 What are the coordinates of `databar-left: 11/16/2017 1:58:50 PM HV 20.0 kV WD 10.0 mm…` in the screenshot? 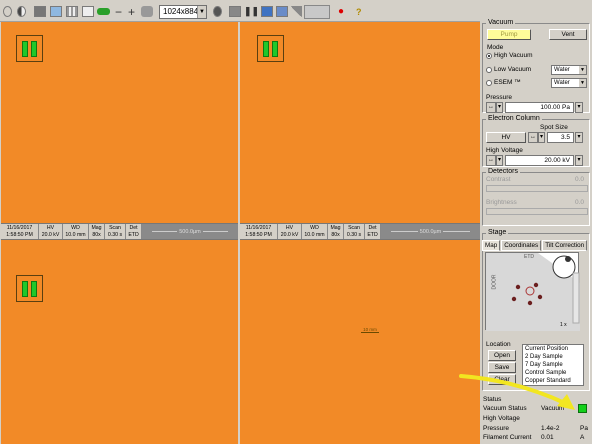 It's located at (119, 231).